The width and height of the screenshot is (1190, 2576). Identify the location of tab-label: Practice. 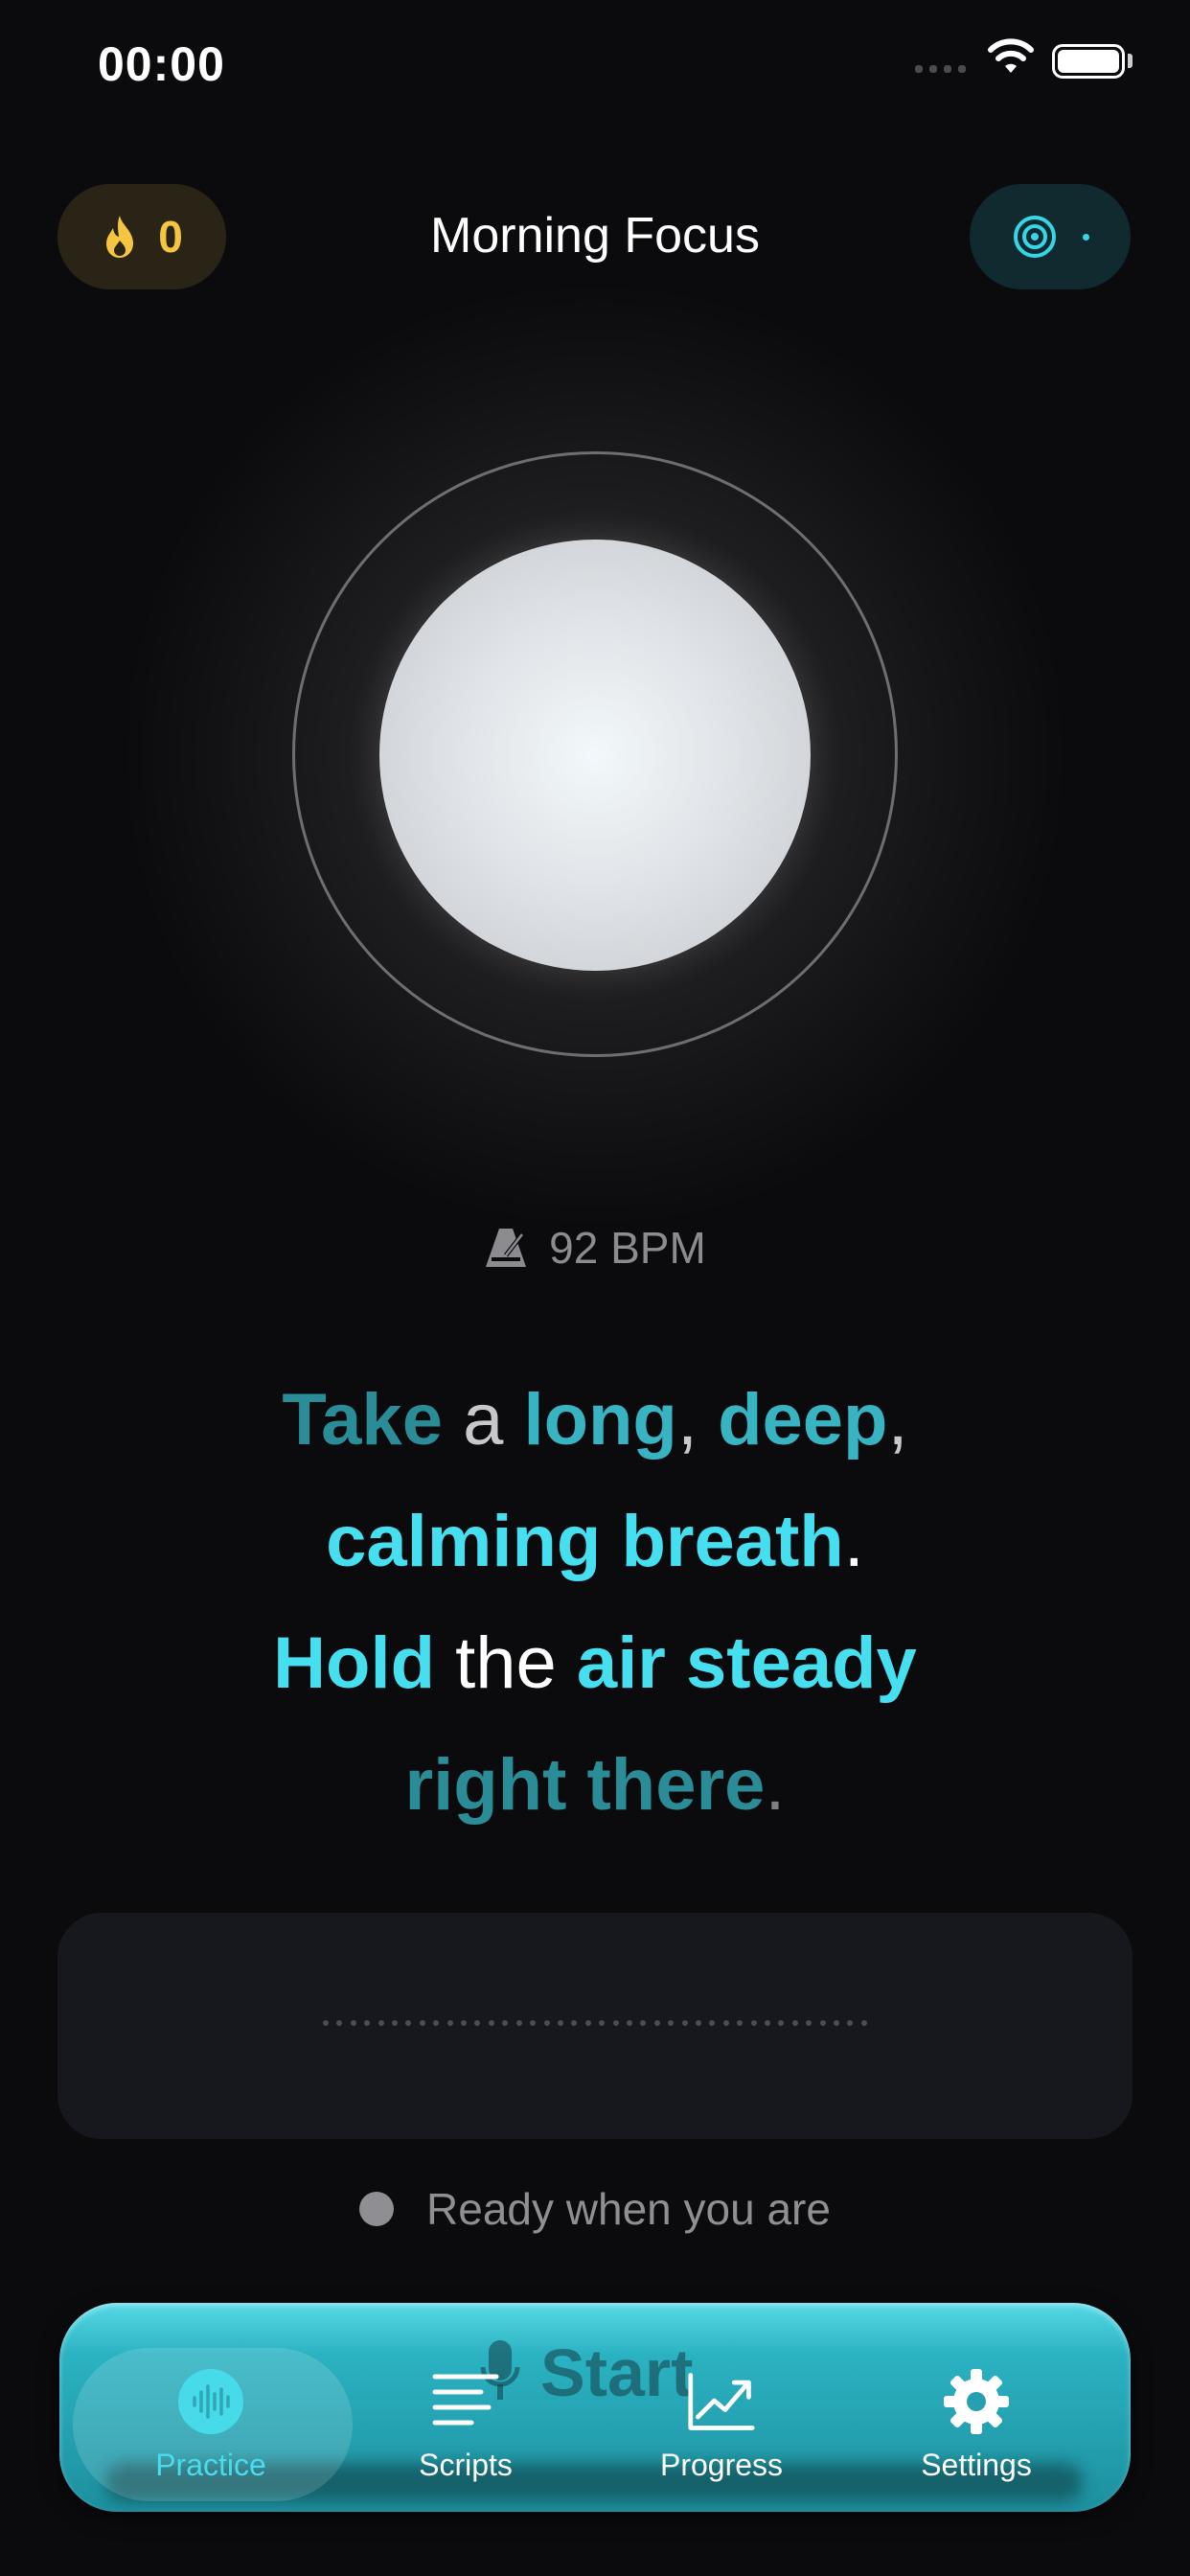
(210, 2465).